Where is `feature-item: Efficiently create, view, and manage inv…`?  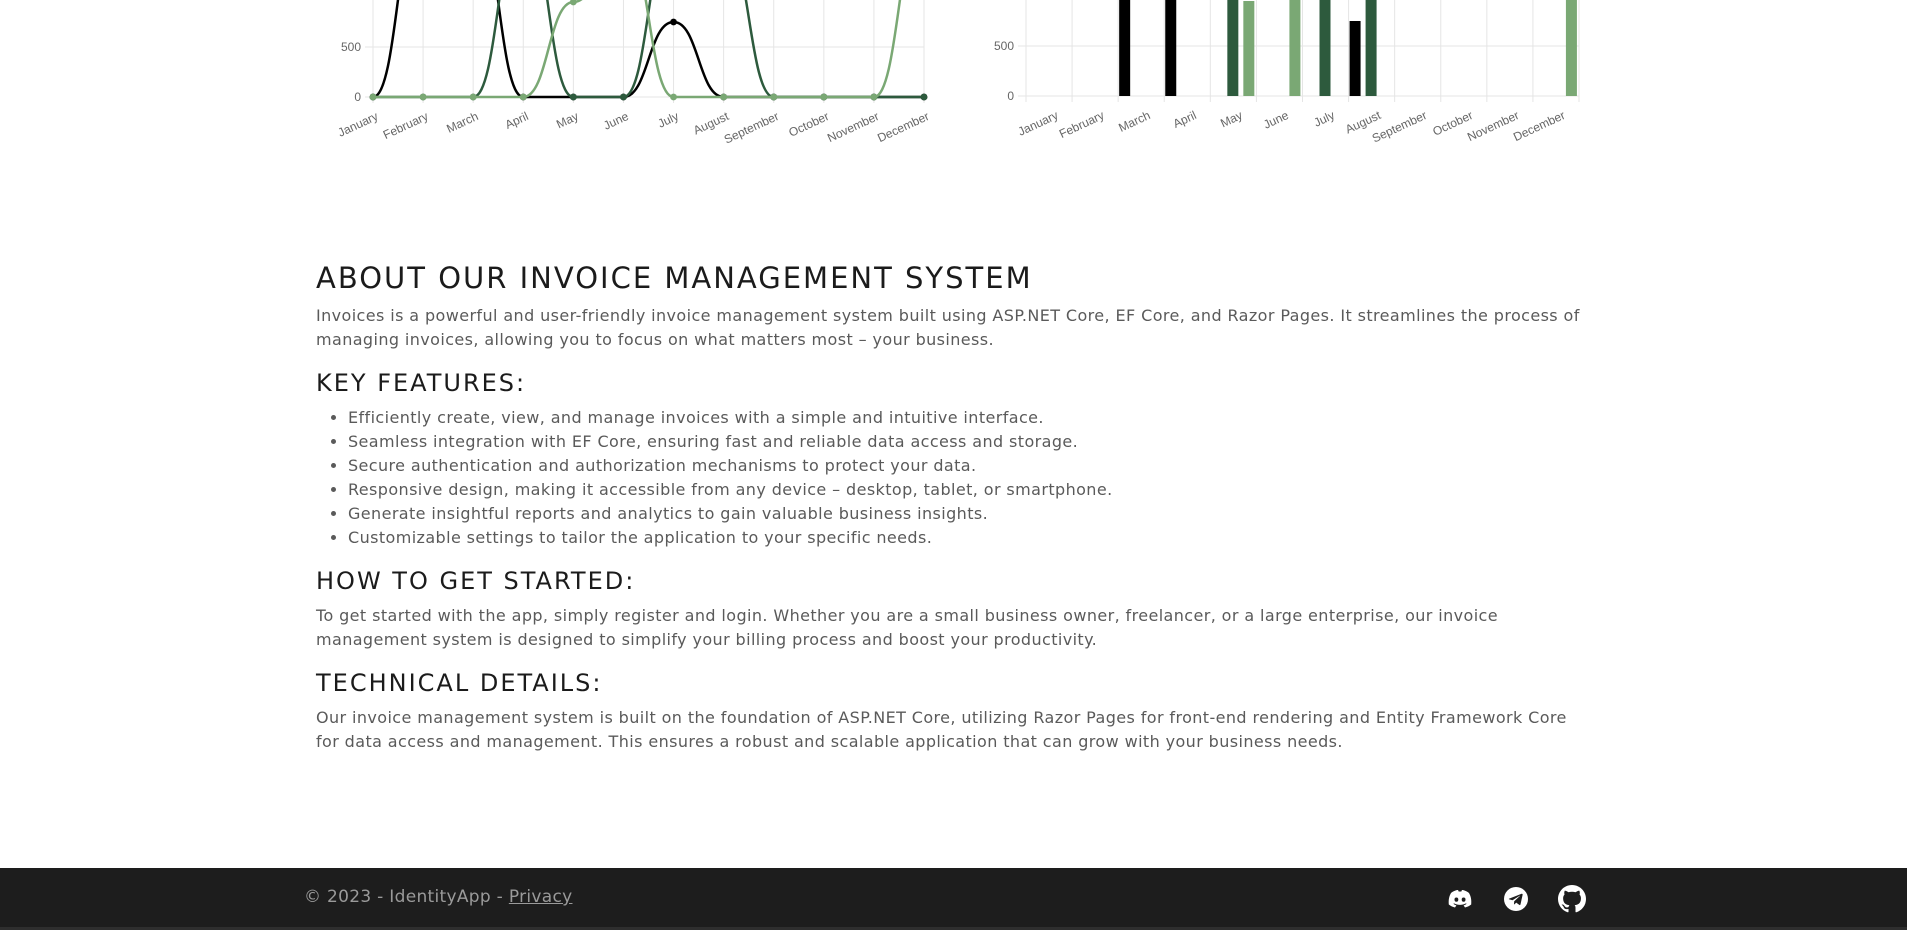
feature-item: Efficiently create, view, and manage inv… is located at coordinates (967, 418).